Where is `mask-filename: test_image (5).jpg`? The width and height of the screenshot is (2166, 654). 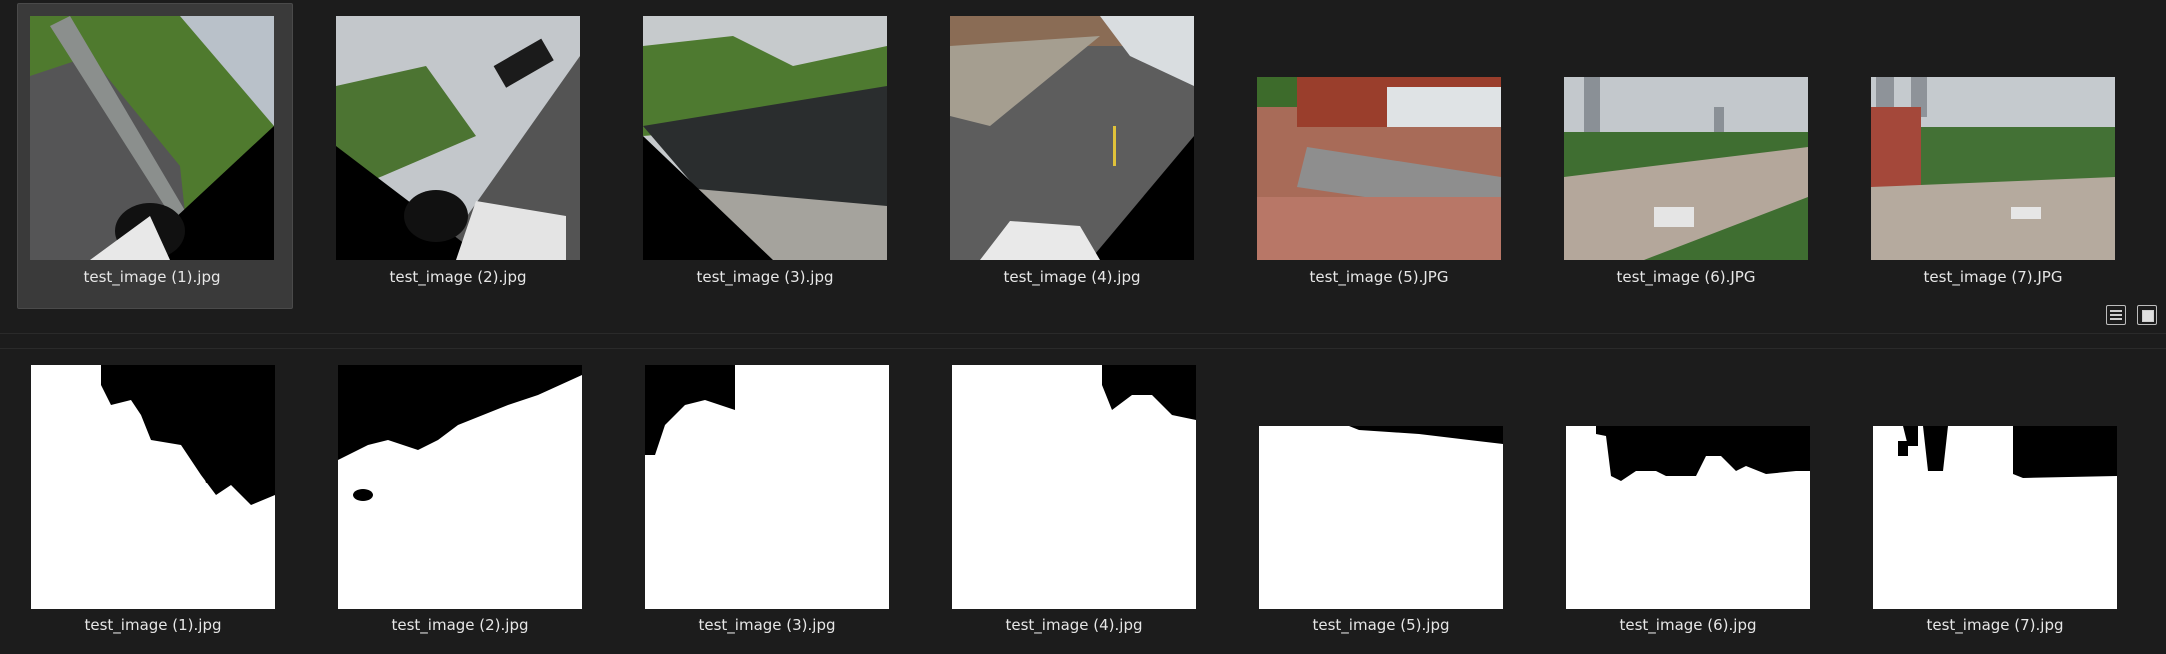
mask-filename: test_image (5).jpg is located at coordinates (1381, 625).